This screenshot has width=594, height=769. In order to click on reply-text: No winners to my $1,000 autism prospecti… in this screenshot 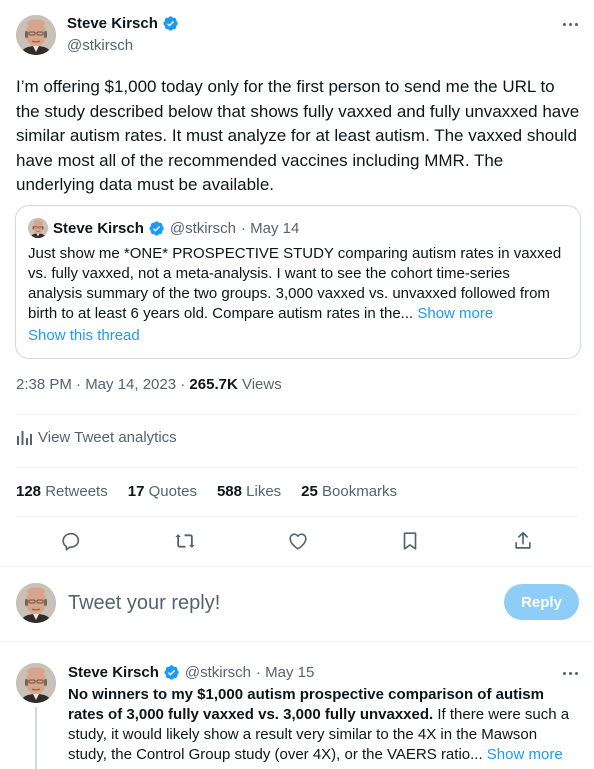, I will do `click(323, 725)`.